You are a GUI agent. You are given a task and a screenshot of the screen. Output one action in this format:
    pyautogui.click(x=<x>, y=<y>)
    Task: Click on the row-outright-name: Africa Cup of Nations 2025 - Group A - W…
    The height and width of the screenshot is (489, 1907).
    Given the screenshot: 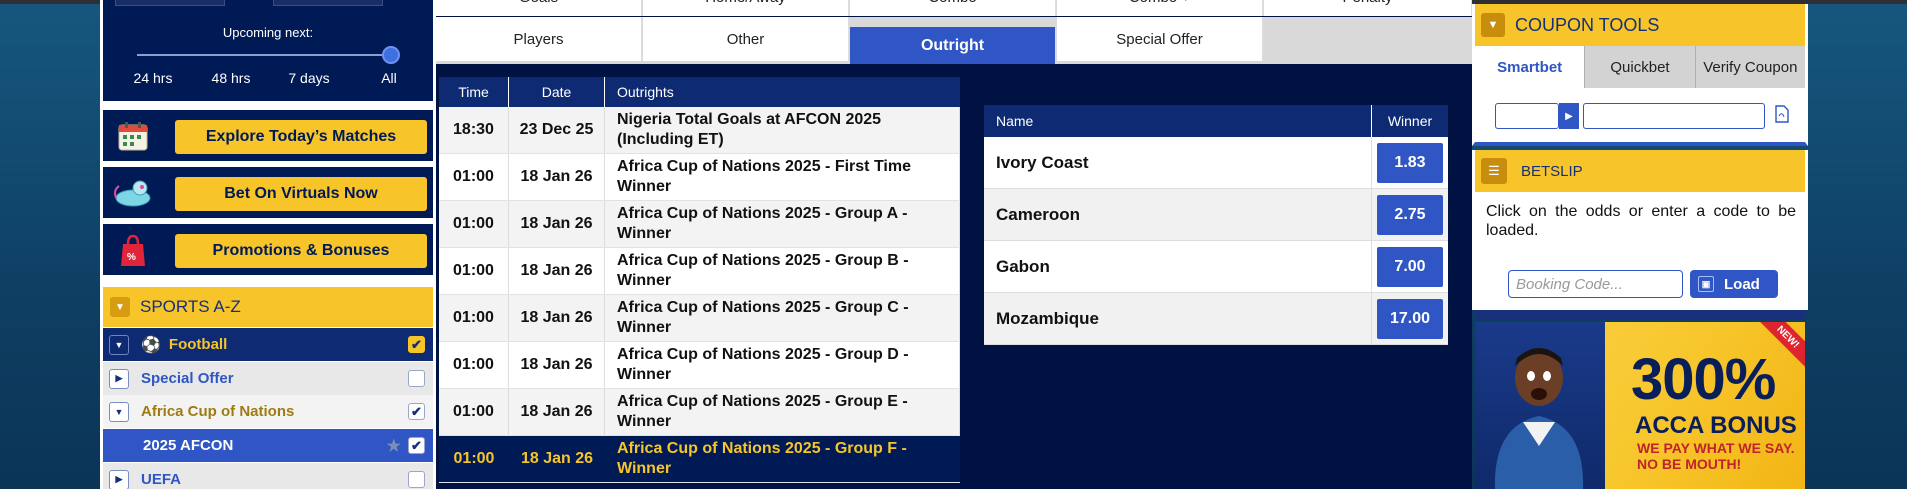 What is the action you would take?
    pyautogui.click(x=782, y=224)
    